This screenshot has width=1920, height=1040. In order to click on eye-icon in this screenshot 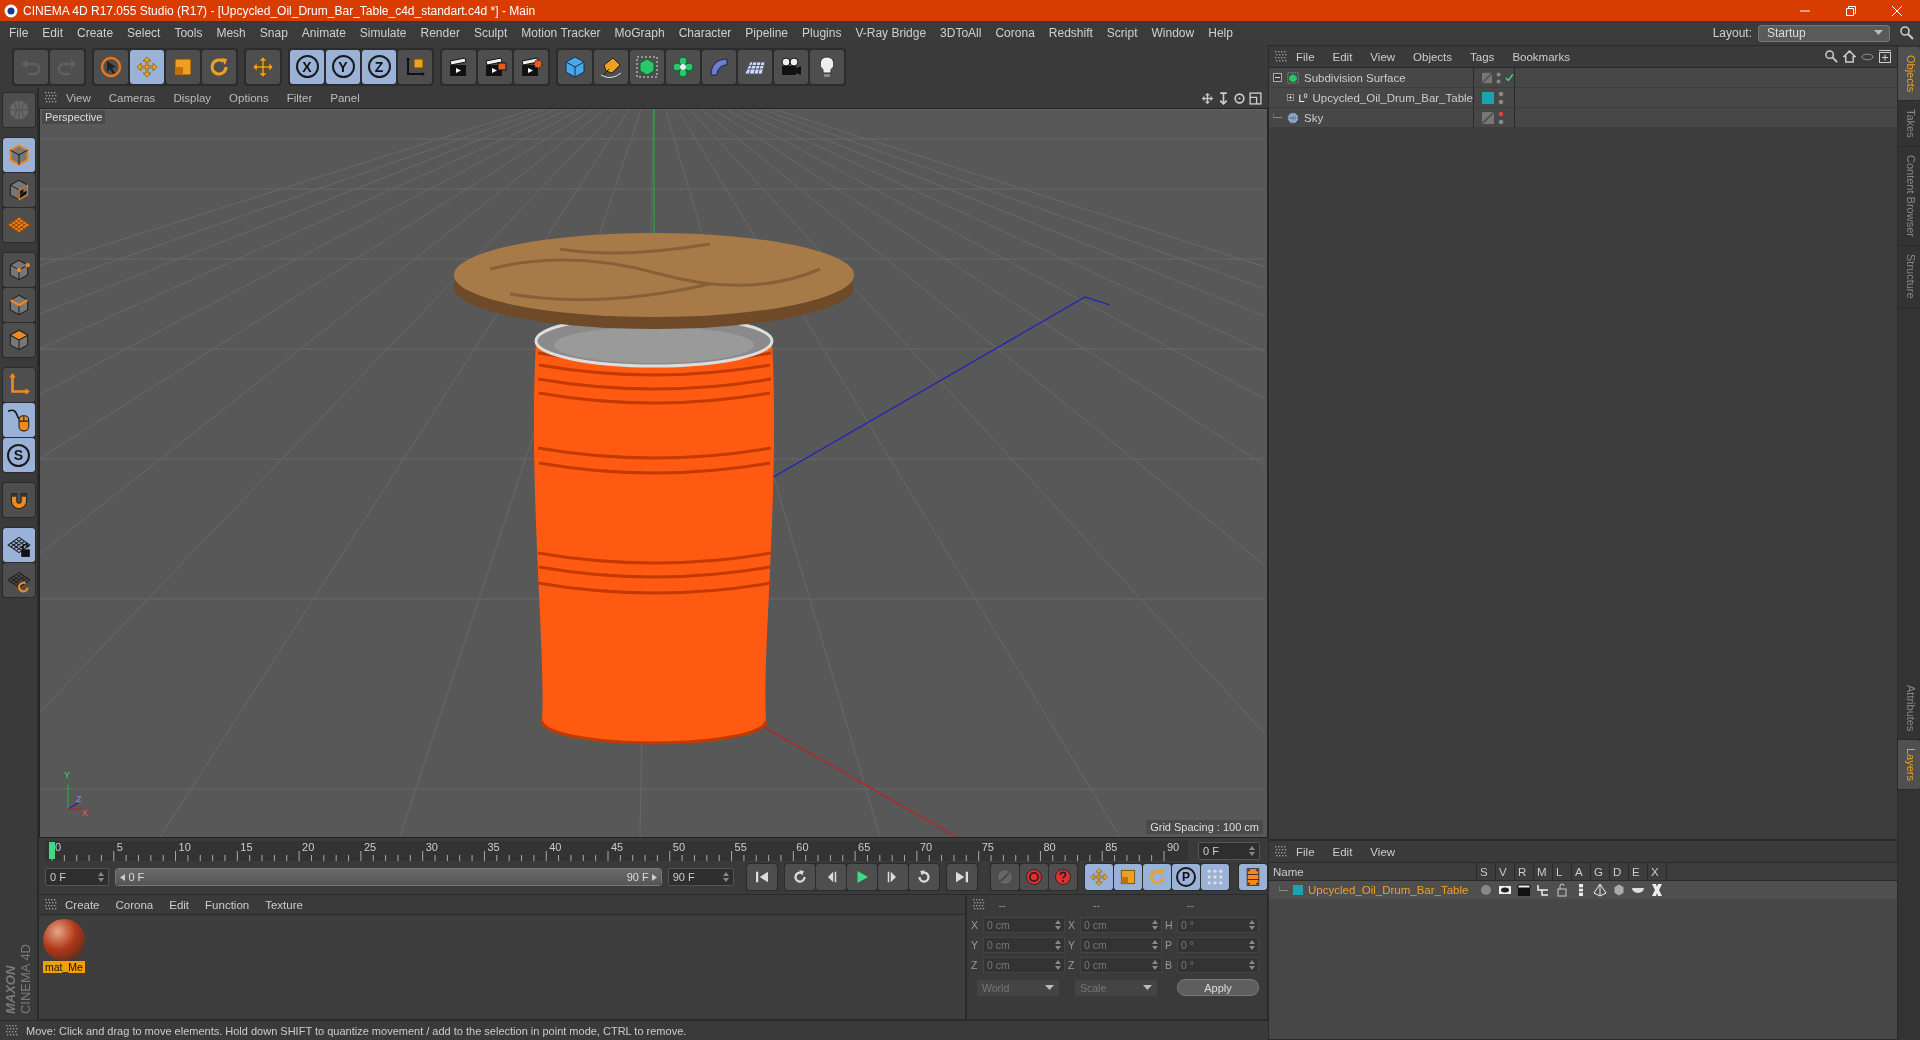, I will do `click(1505, 890)`.